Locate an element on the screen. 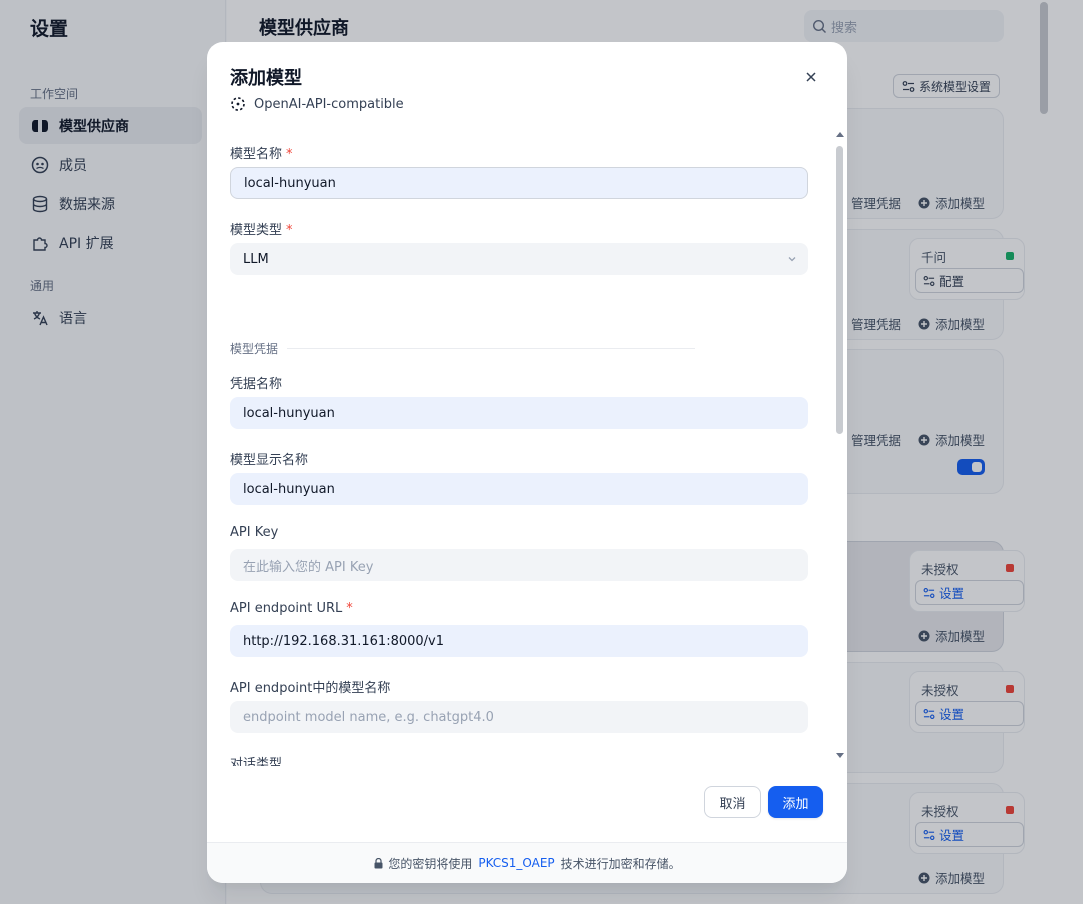 This screenshot has height=904, width=1083. model-type-select: LLM is located at coordinates (519, 259).